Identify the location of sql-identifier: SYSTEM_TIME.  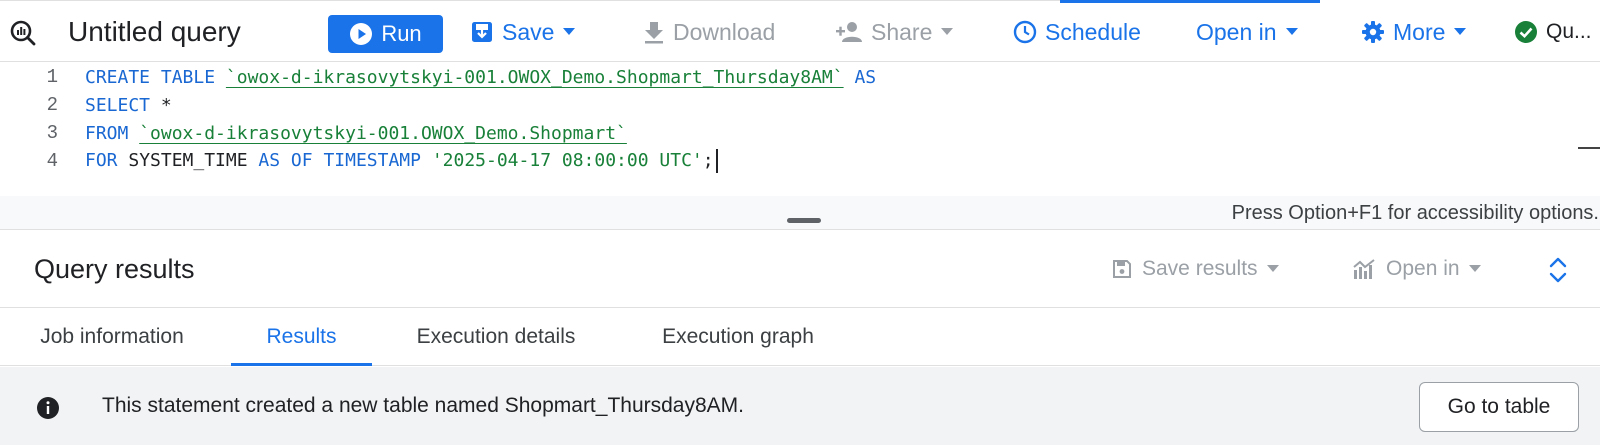
(188, 160).